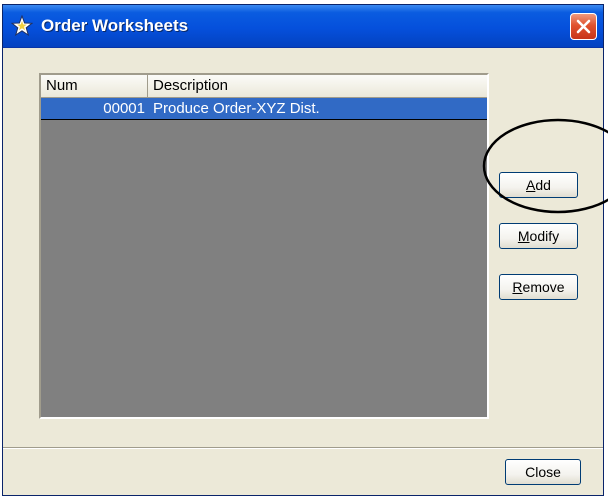 This screenshot has width=608, height=500. I want to click on modify-mnemonic: M, so click(523, 236).